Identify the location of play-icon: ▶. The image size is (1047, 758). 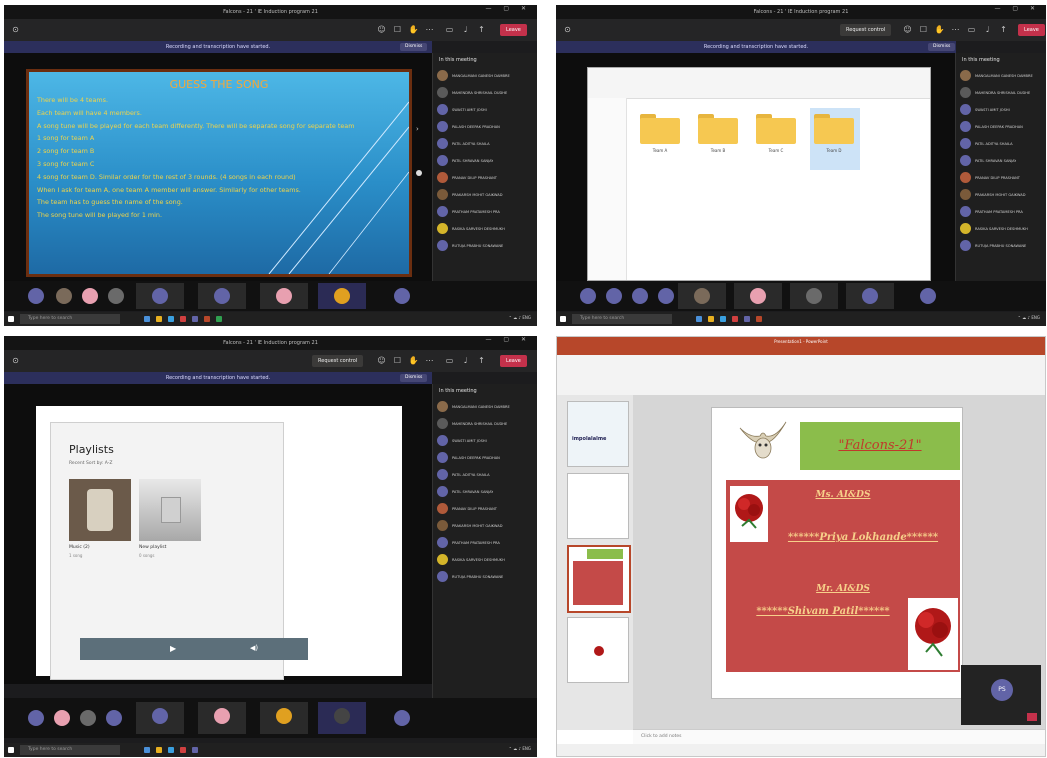
(173, 648).